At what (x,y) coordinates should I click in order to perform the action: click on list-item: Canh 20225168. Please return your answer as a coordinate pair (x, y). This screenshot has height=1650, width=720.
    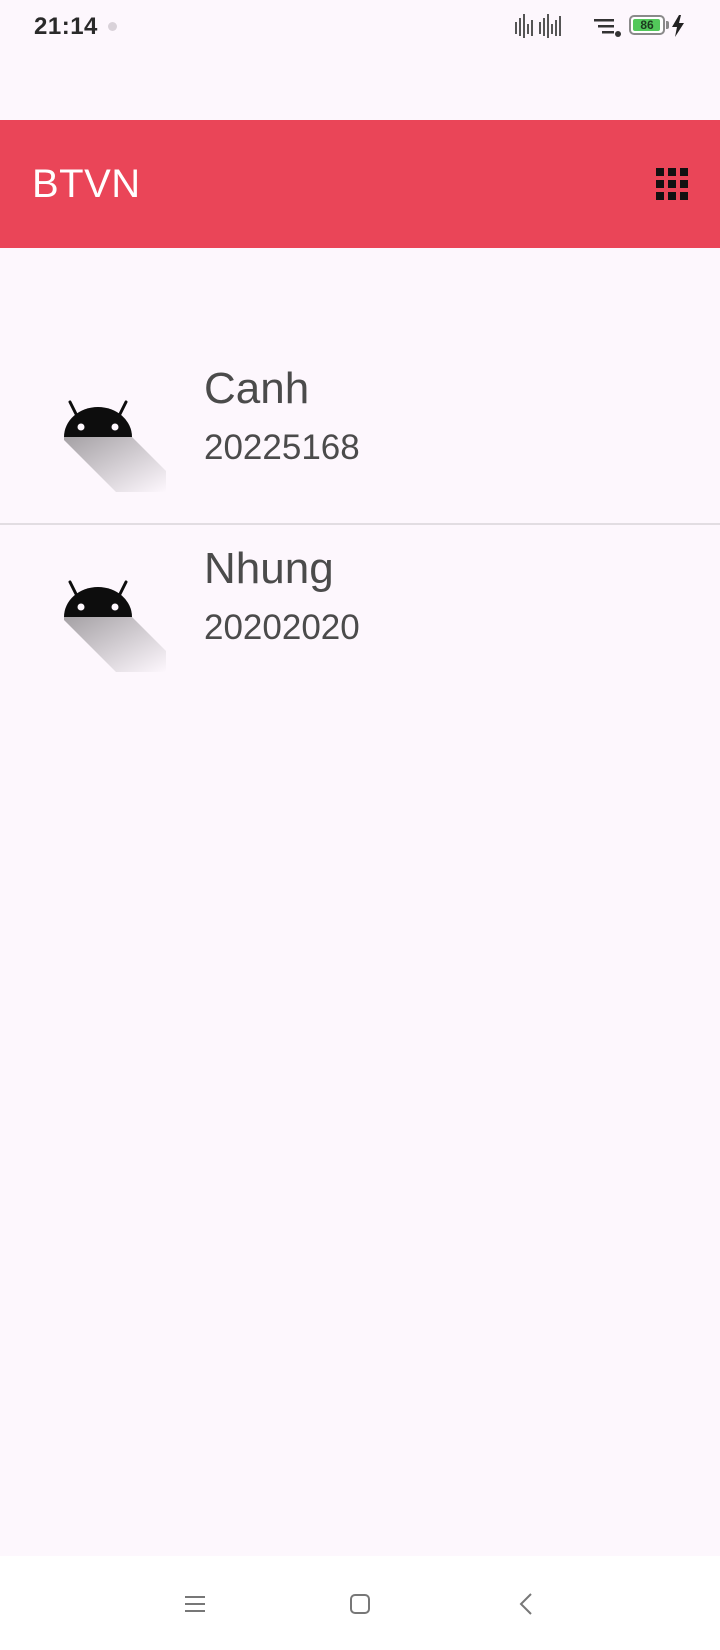
    Looking at the image, I should click on (360, 434).